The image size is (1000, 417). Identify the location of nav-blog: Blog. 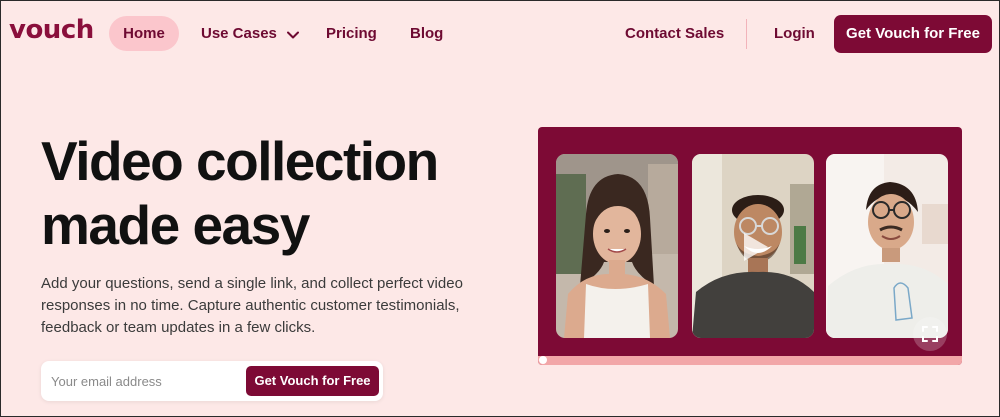
(426, 33).